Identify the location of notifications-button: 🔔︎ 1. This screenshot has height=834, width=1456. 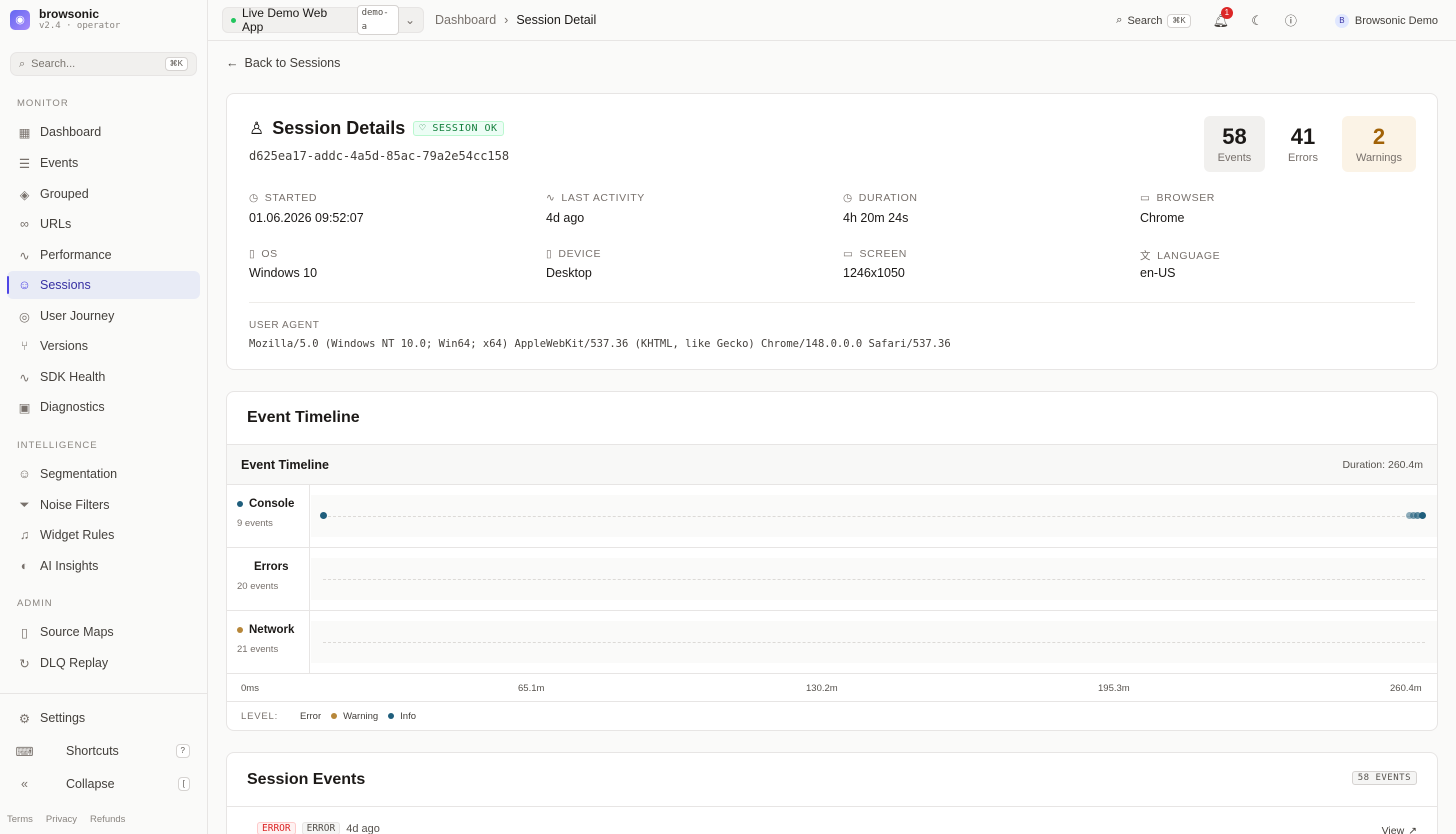
(1223, 17).